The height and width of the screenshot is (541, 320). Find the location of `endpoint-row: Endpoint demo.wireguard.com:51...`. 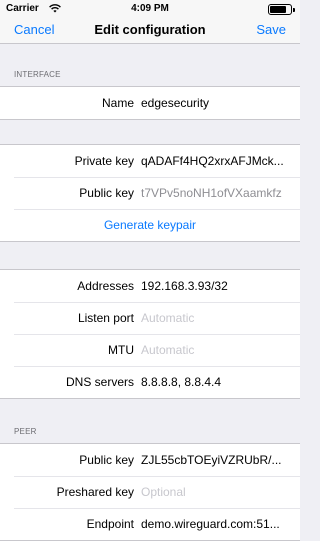

endpoint-row: Endpoint demo.wireguard.com:51... is located at coordinates (150, 524).